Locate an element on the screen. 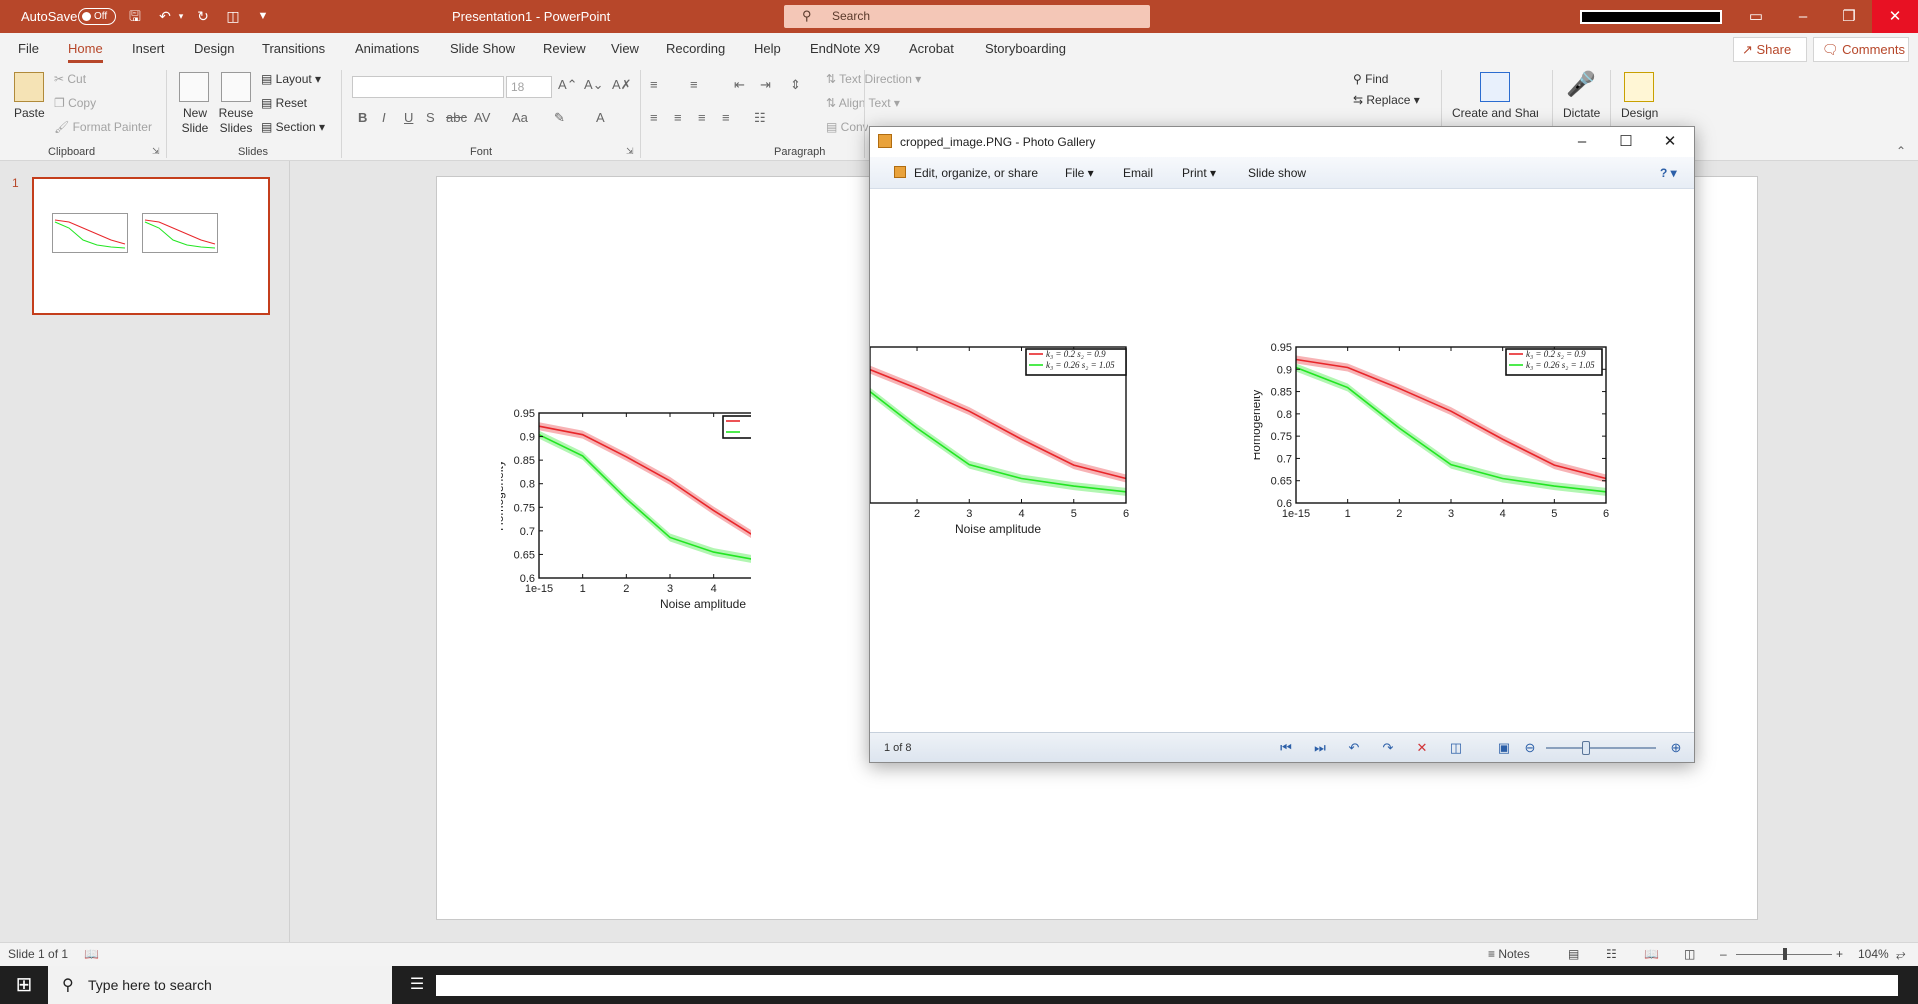 Image resolution: width=1918 pixels, height=1004 pixels. normal-view-icon: ▤ is located at coordinates (1573, 954).